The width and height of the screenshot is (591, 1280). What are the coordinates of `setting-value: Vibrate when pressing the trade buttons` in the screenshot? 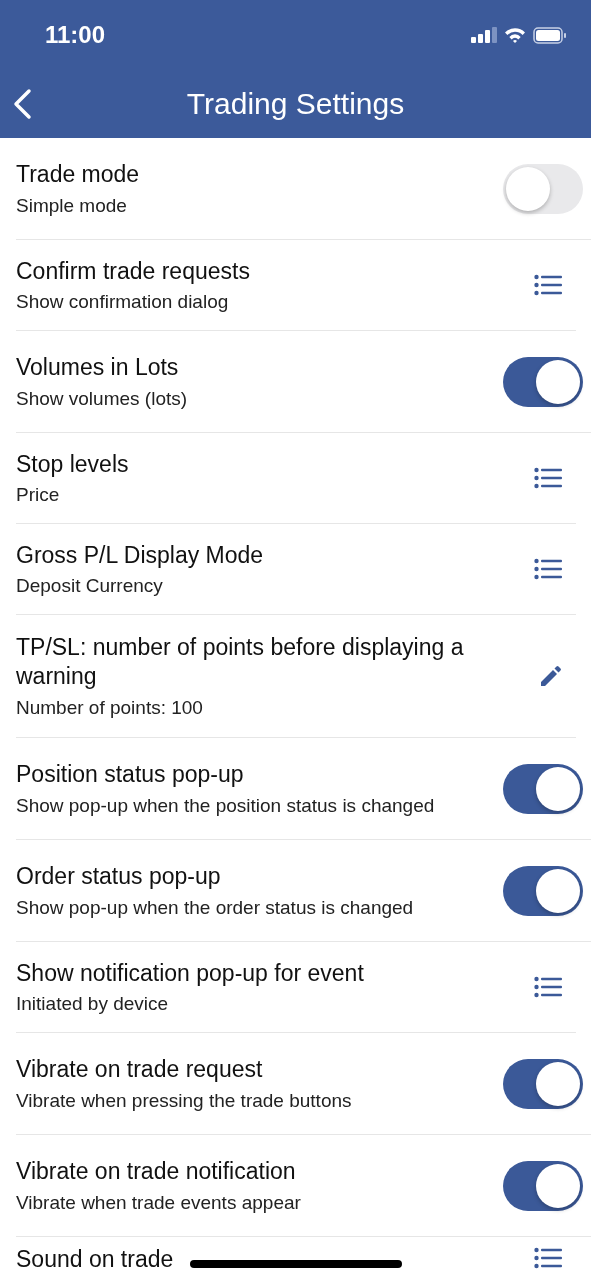 It's located at (184, 1100).